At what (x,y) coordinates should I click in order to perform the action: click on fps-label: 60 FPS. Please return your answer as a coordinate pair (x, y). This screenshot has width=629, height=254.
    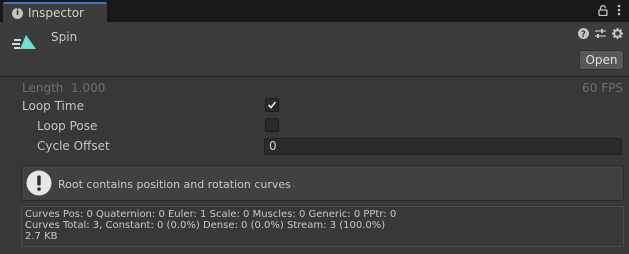
    Looking at the image, I should click on (602, 88).